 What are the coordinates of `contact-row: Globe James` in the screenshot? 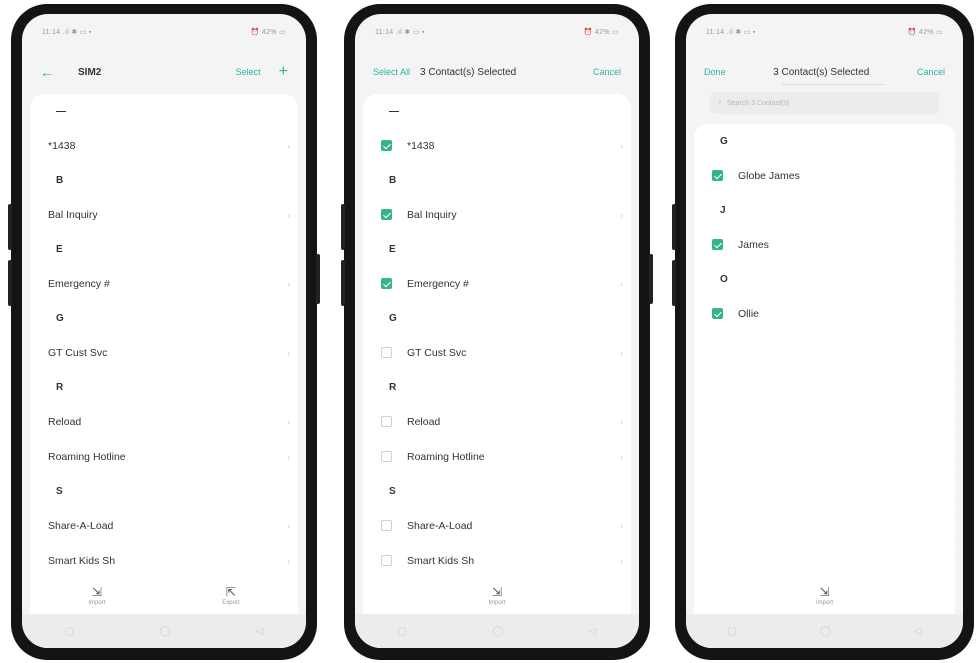 It's located at (824, 175).